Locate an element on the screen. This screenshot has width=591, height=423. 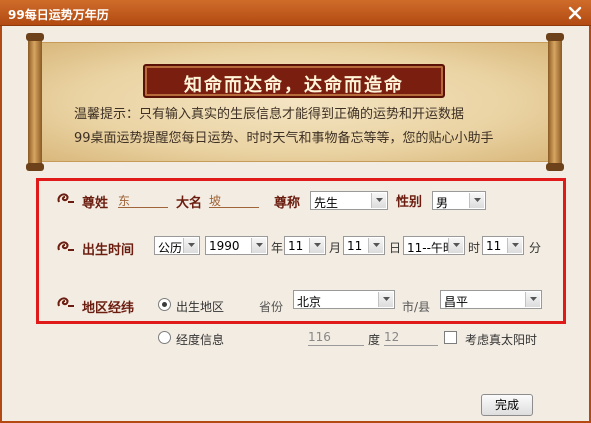
month-unit: 月 is located at coordinates (335, 248).